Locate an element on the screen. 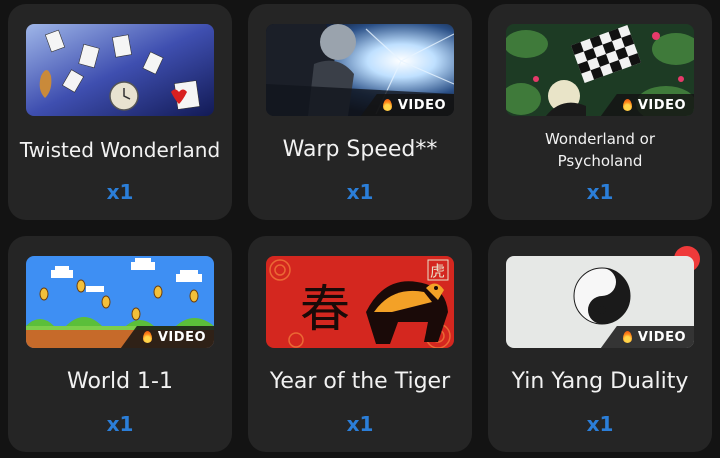 This screenshot has width=720, height=458. thumbnail-yin-yang-duality: VIDEO is located at coordinates (600, 302).